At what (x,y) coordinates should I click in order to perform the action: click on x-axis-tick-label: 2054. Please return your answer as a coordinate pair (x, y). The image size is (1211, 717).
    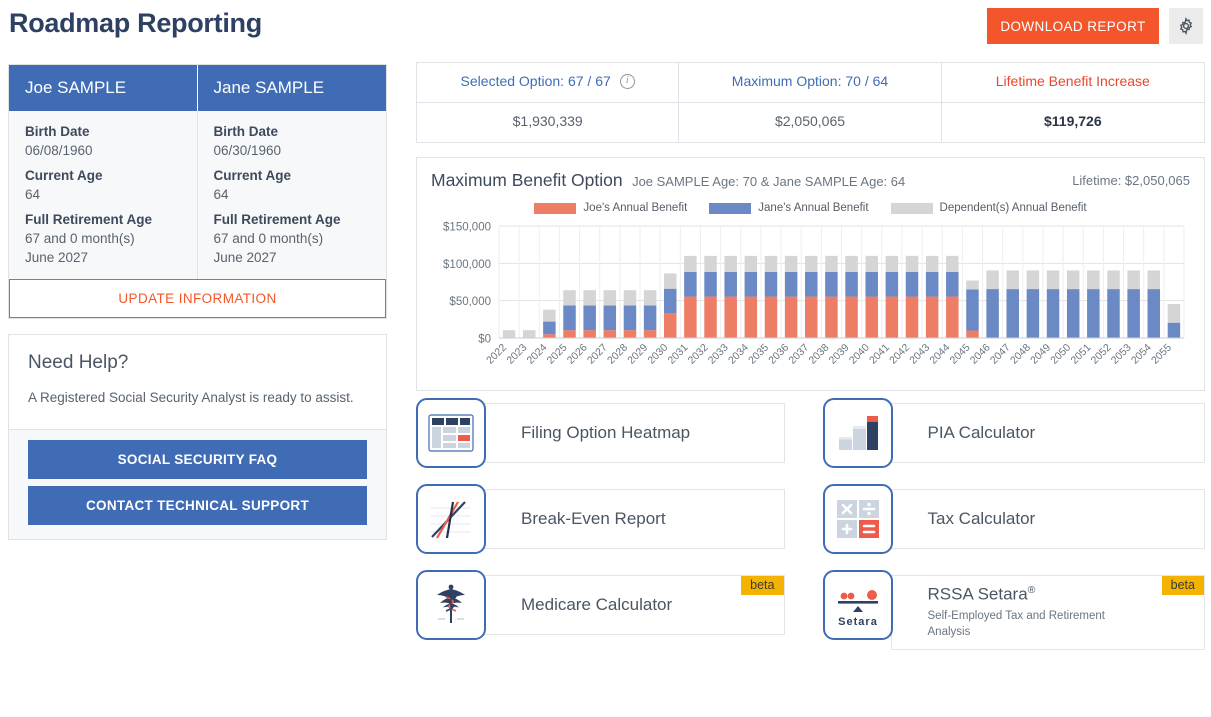
    Looking at the image, I should click on (1141, 354).